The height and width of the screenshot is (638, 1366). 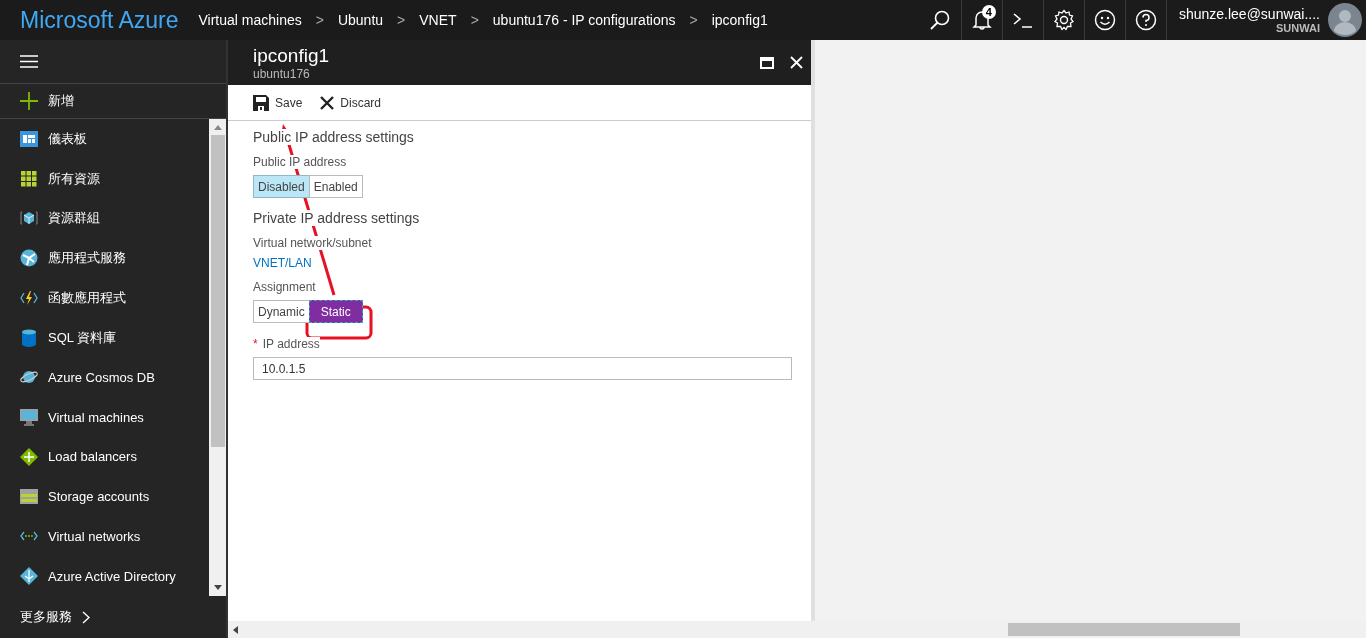 What do you see at coordinates (291, 344) in the screenshot?
I see `field-label: IP address` at bounding box center [291, 344].